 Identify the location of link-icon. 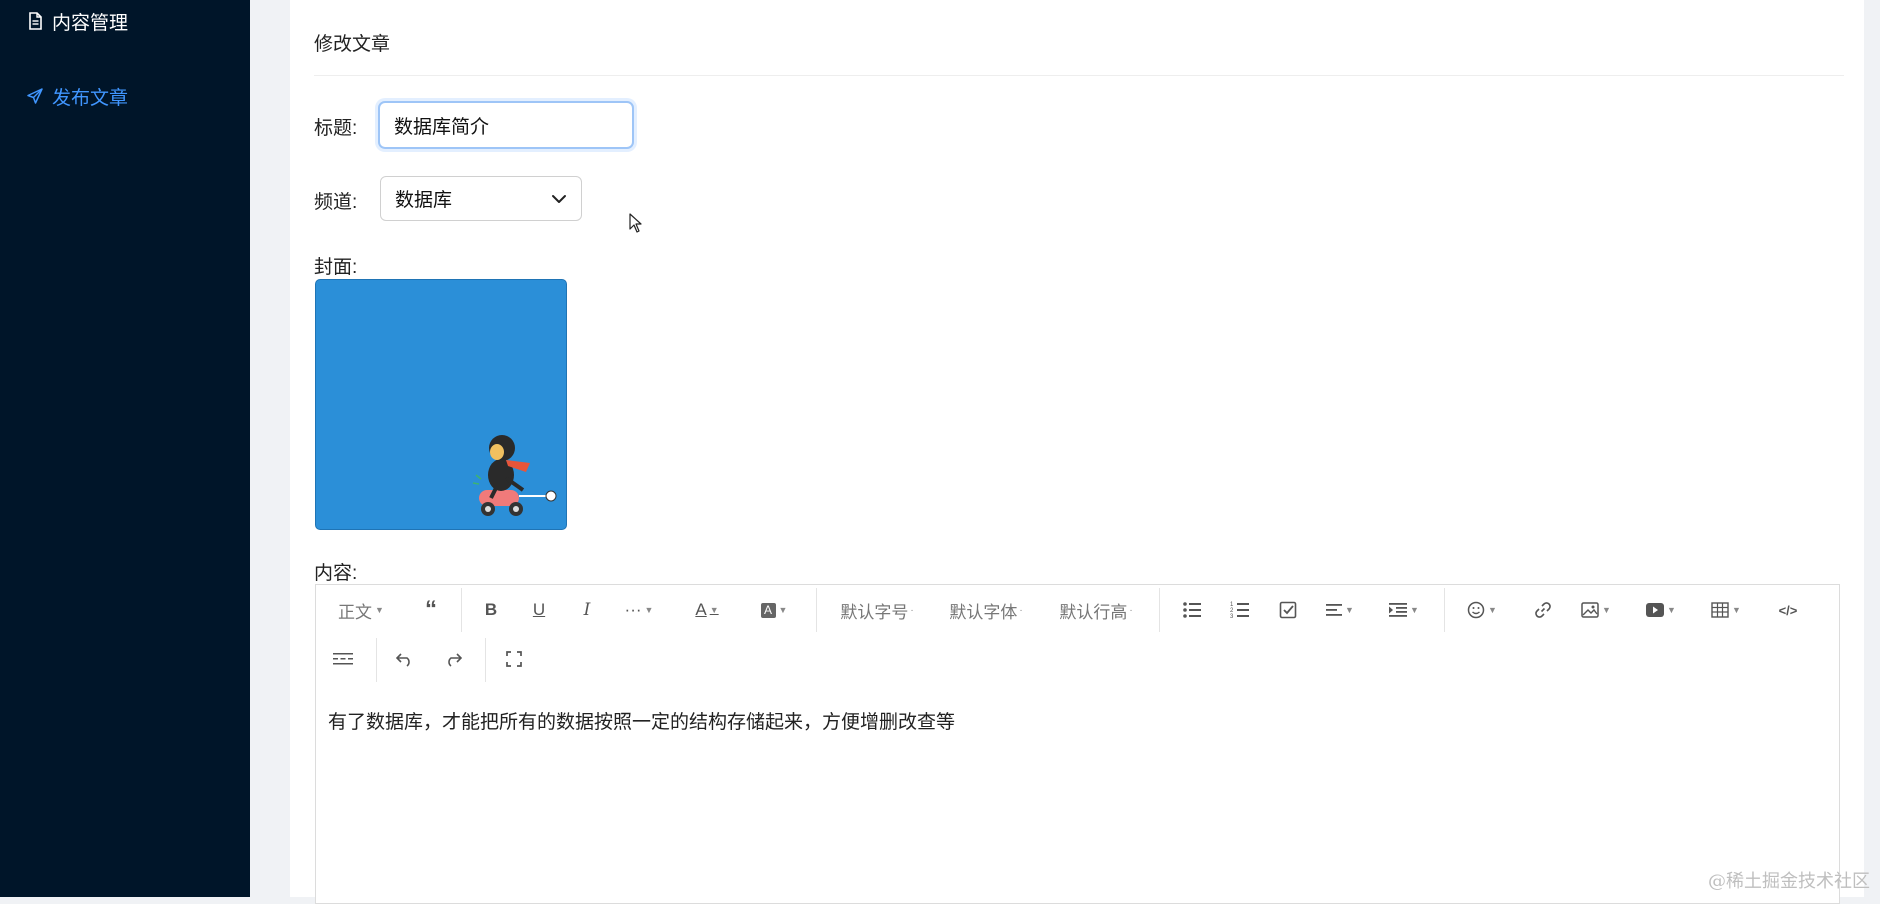
(1543, 610).